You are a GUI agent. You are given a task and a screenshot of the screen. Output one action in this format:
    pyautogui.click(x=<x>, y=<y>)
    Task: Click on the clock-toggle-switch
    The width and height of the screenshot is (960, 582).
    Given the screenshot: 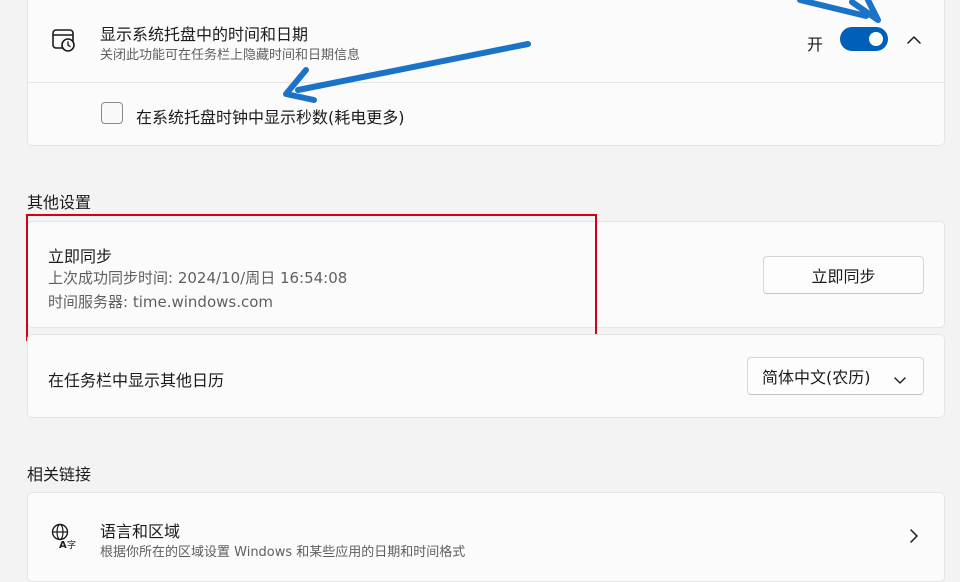 What is the action you would take?
    pyautogui.click(x=864, y=39)
    